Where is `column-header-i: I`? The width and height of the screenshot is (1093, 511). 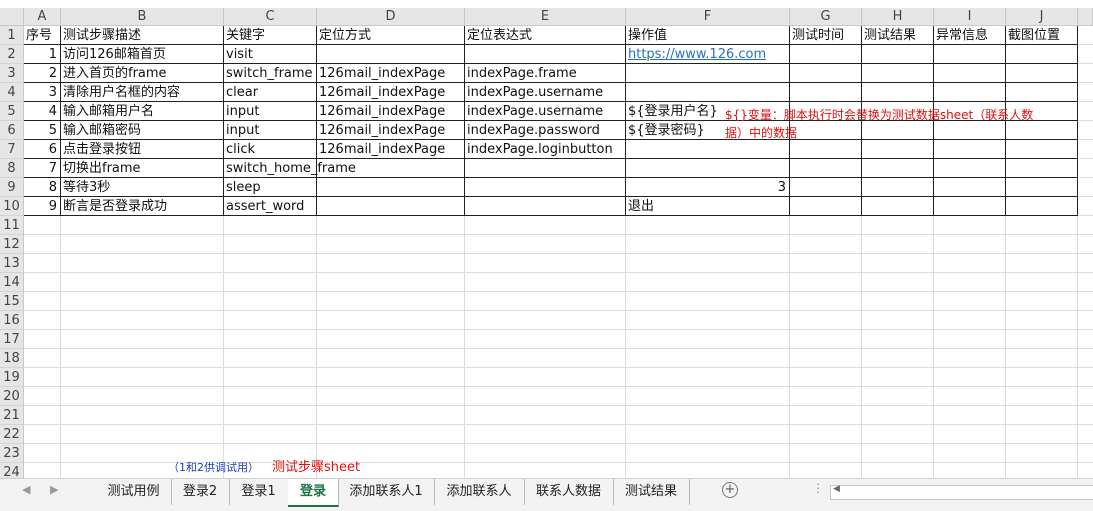
column-header-i: I is located at coordinates (970, 17).